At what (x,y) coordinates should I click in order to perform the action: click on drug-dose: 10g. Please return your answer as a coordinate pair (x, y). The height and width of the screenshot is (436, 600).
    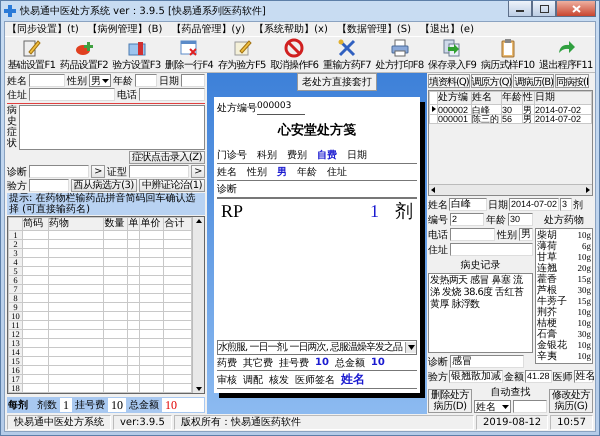
    Looking at the image, I should click on (584, 345).